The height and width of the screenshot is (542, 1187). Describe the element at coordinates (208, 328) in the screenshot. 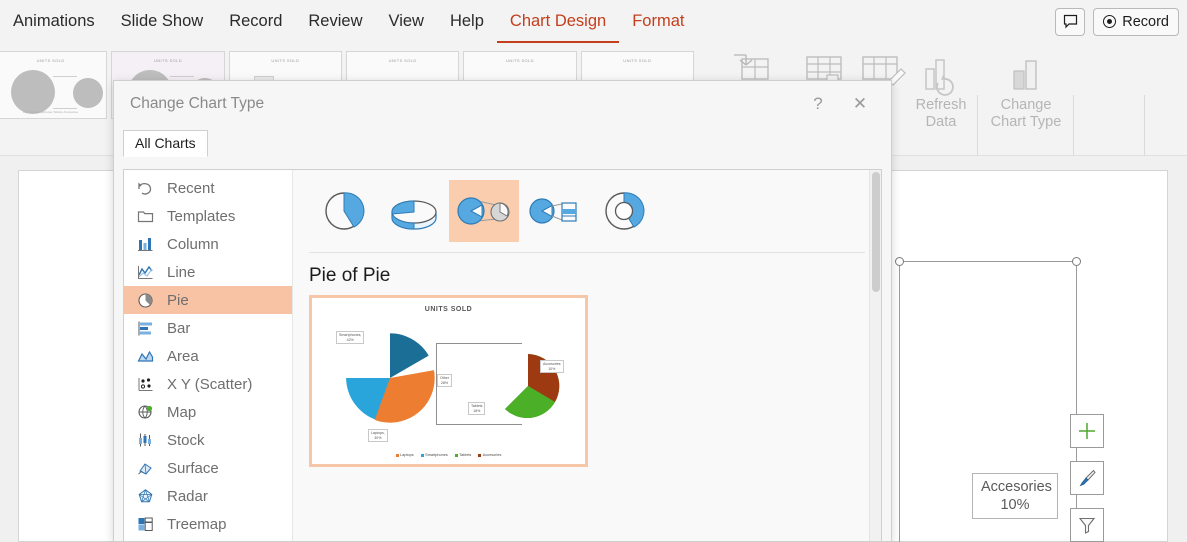

I see `sidebar-item-bar: Bar` at that location.